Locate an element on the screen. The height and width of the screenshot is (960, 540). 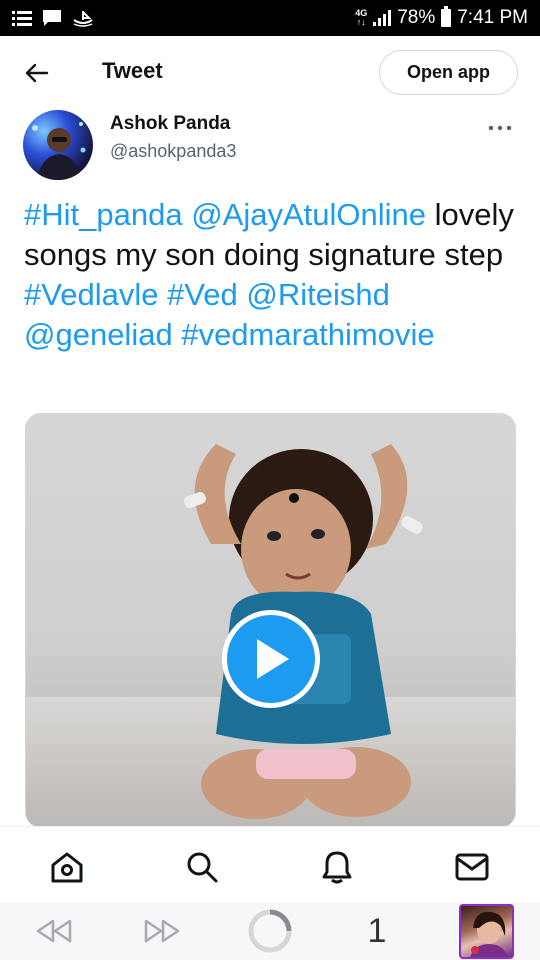
rewind-icon is located at coordinates (54, 931).